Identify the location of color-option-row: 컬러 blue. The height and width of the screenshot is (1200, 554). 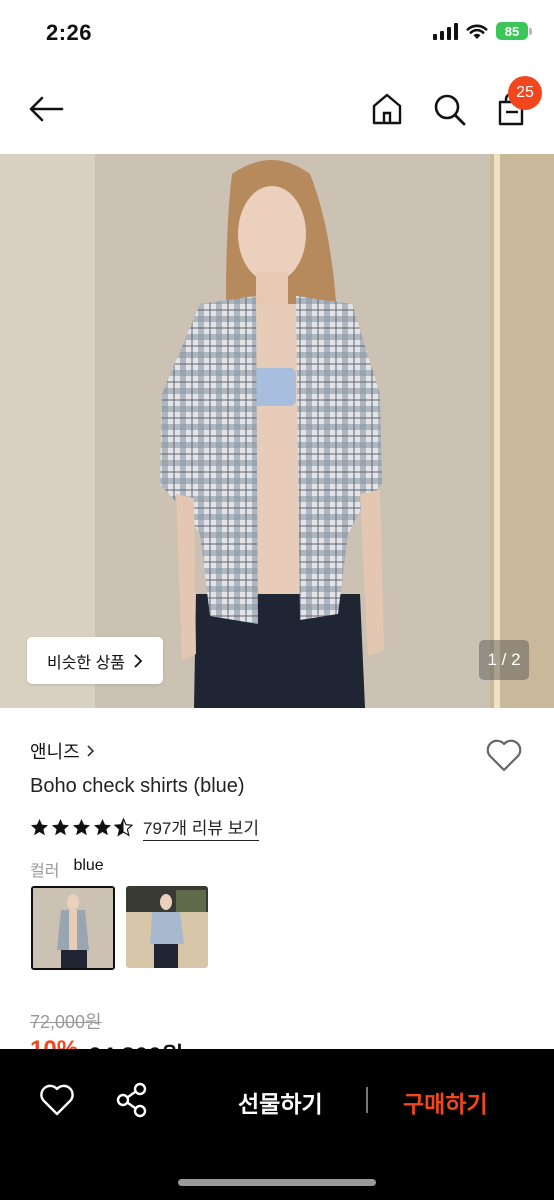
(67, 869).